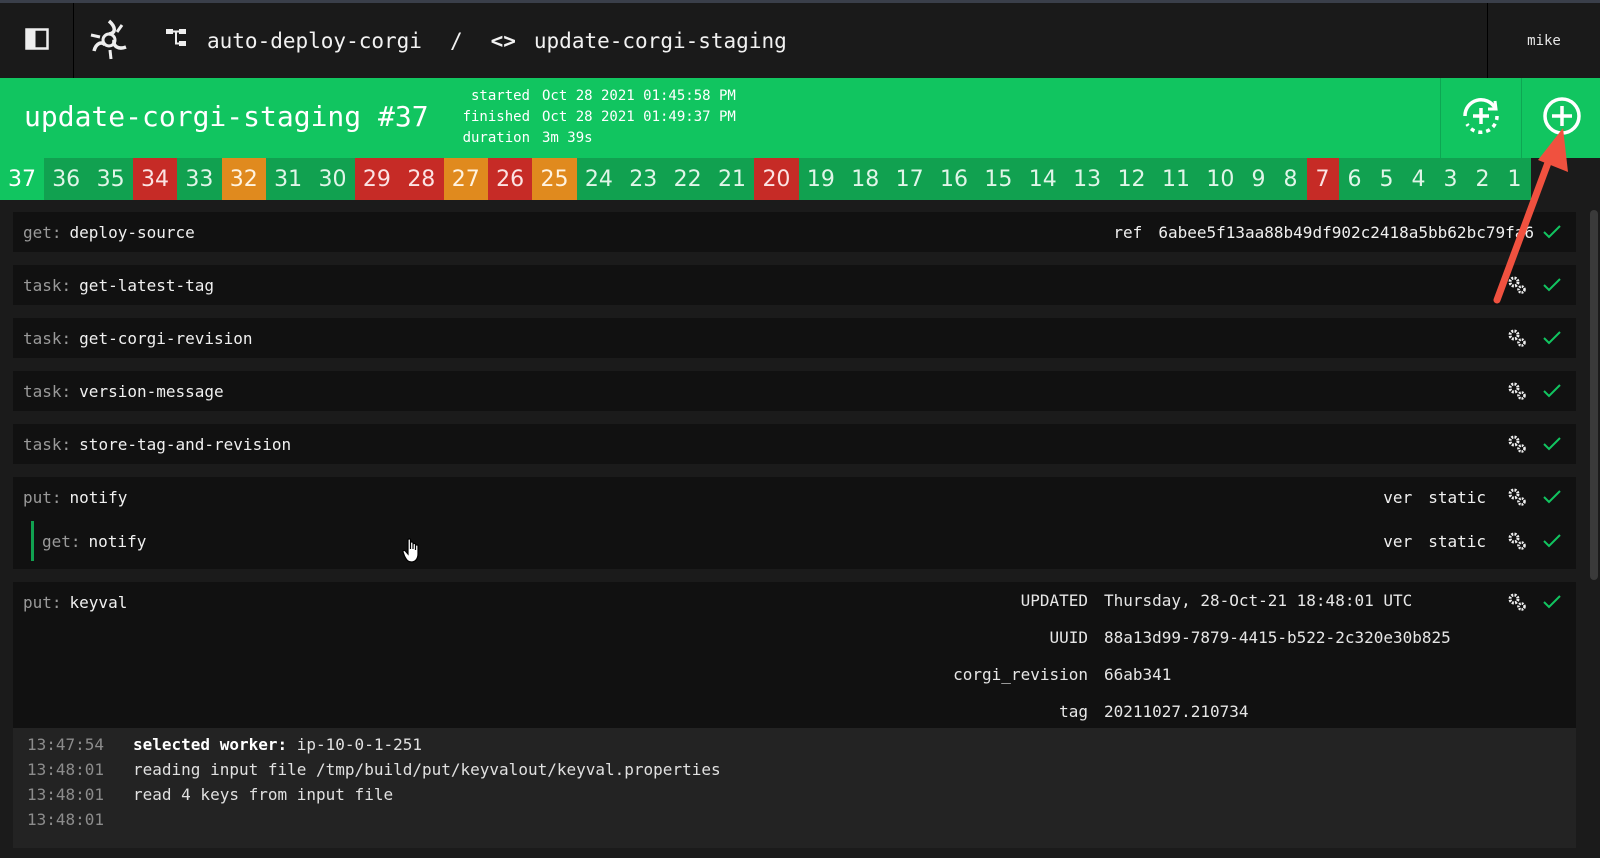  Describe the element at coordinates (1176, 711) in the screenshot. I see `metadata-value: 20211027.210734` at that location.